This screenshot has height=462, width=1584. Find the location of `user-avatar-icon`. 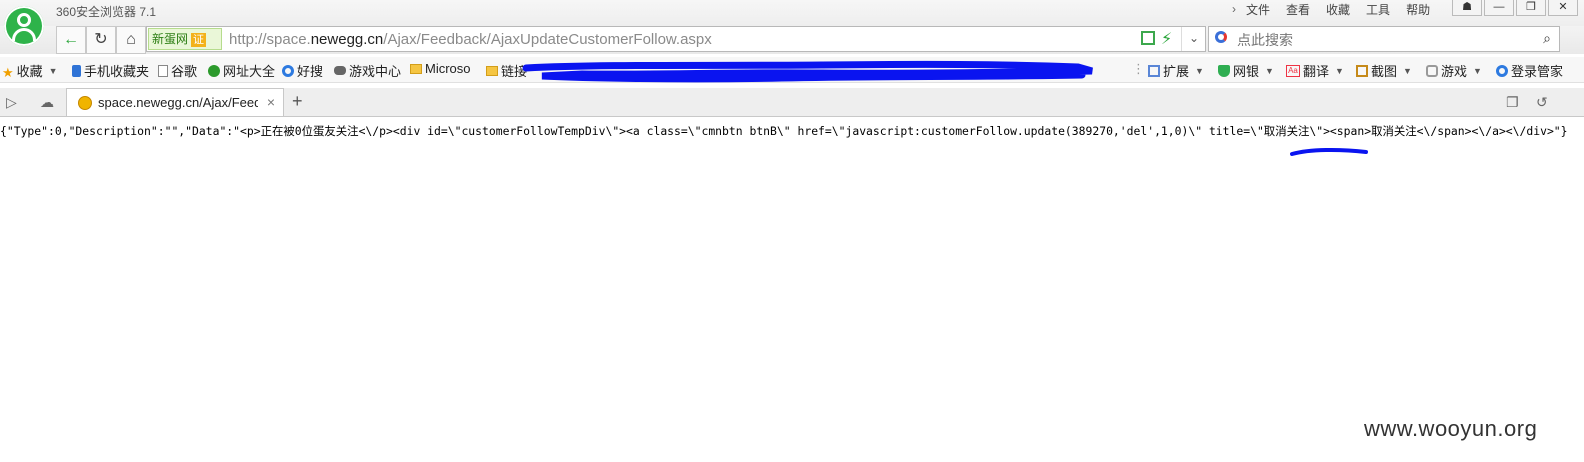

user-avatar-icon is located at coordinates (24, 26).